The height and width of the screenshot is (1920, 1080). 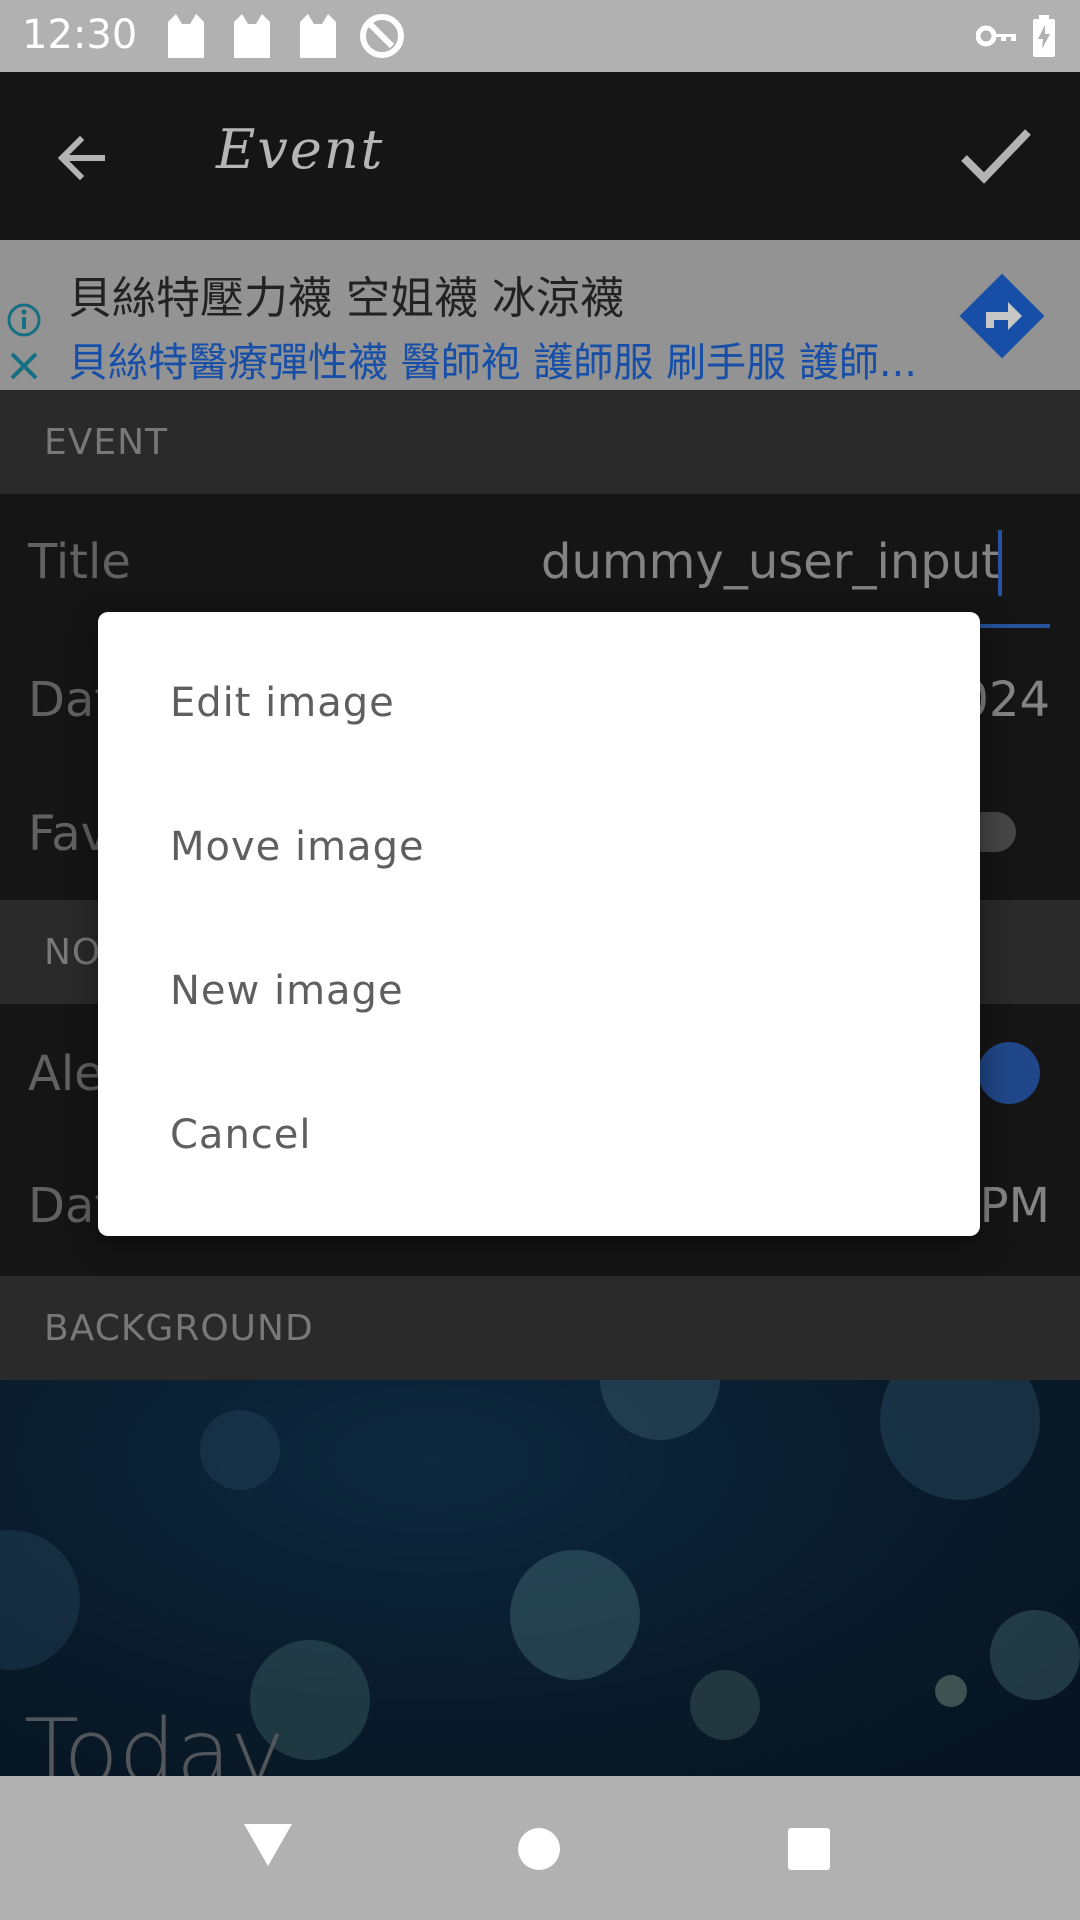 What do you see at coordinates (283, 36) in the screenshot?
I see `status-notification-icons` at bounding box center [283, 36].